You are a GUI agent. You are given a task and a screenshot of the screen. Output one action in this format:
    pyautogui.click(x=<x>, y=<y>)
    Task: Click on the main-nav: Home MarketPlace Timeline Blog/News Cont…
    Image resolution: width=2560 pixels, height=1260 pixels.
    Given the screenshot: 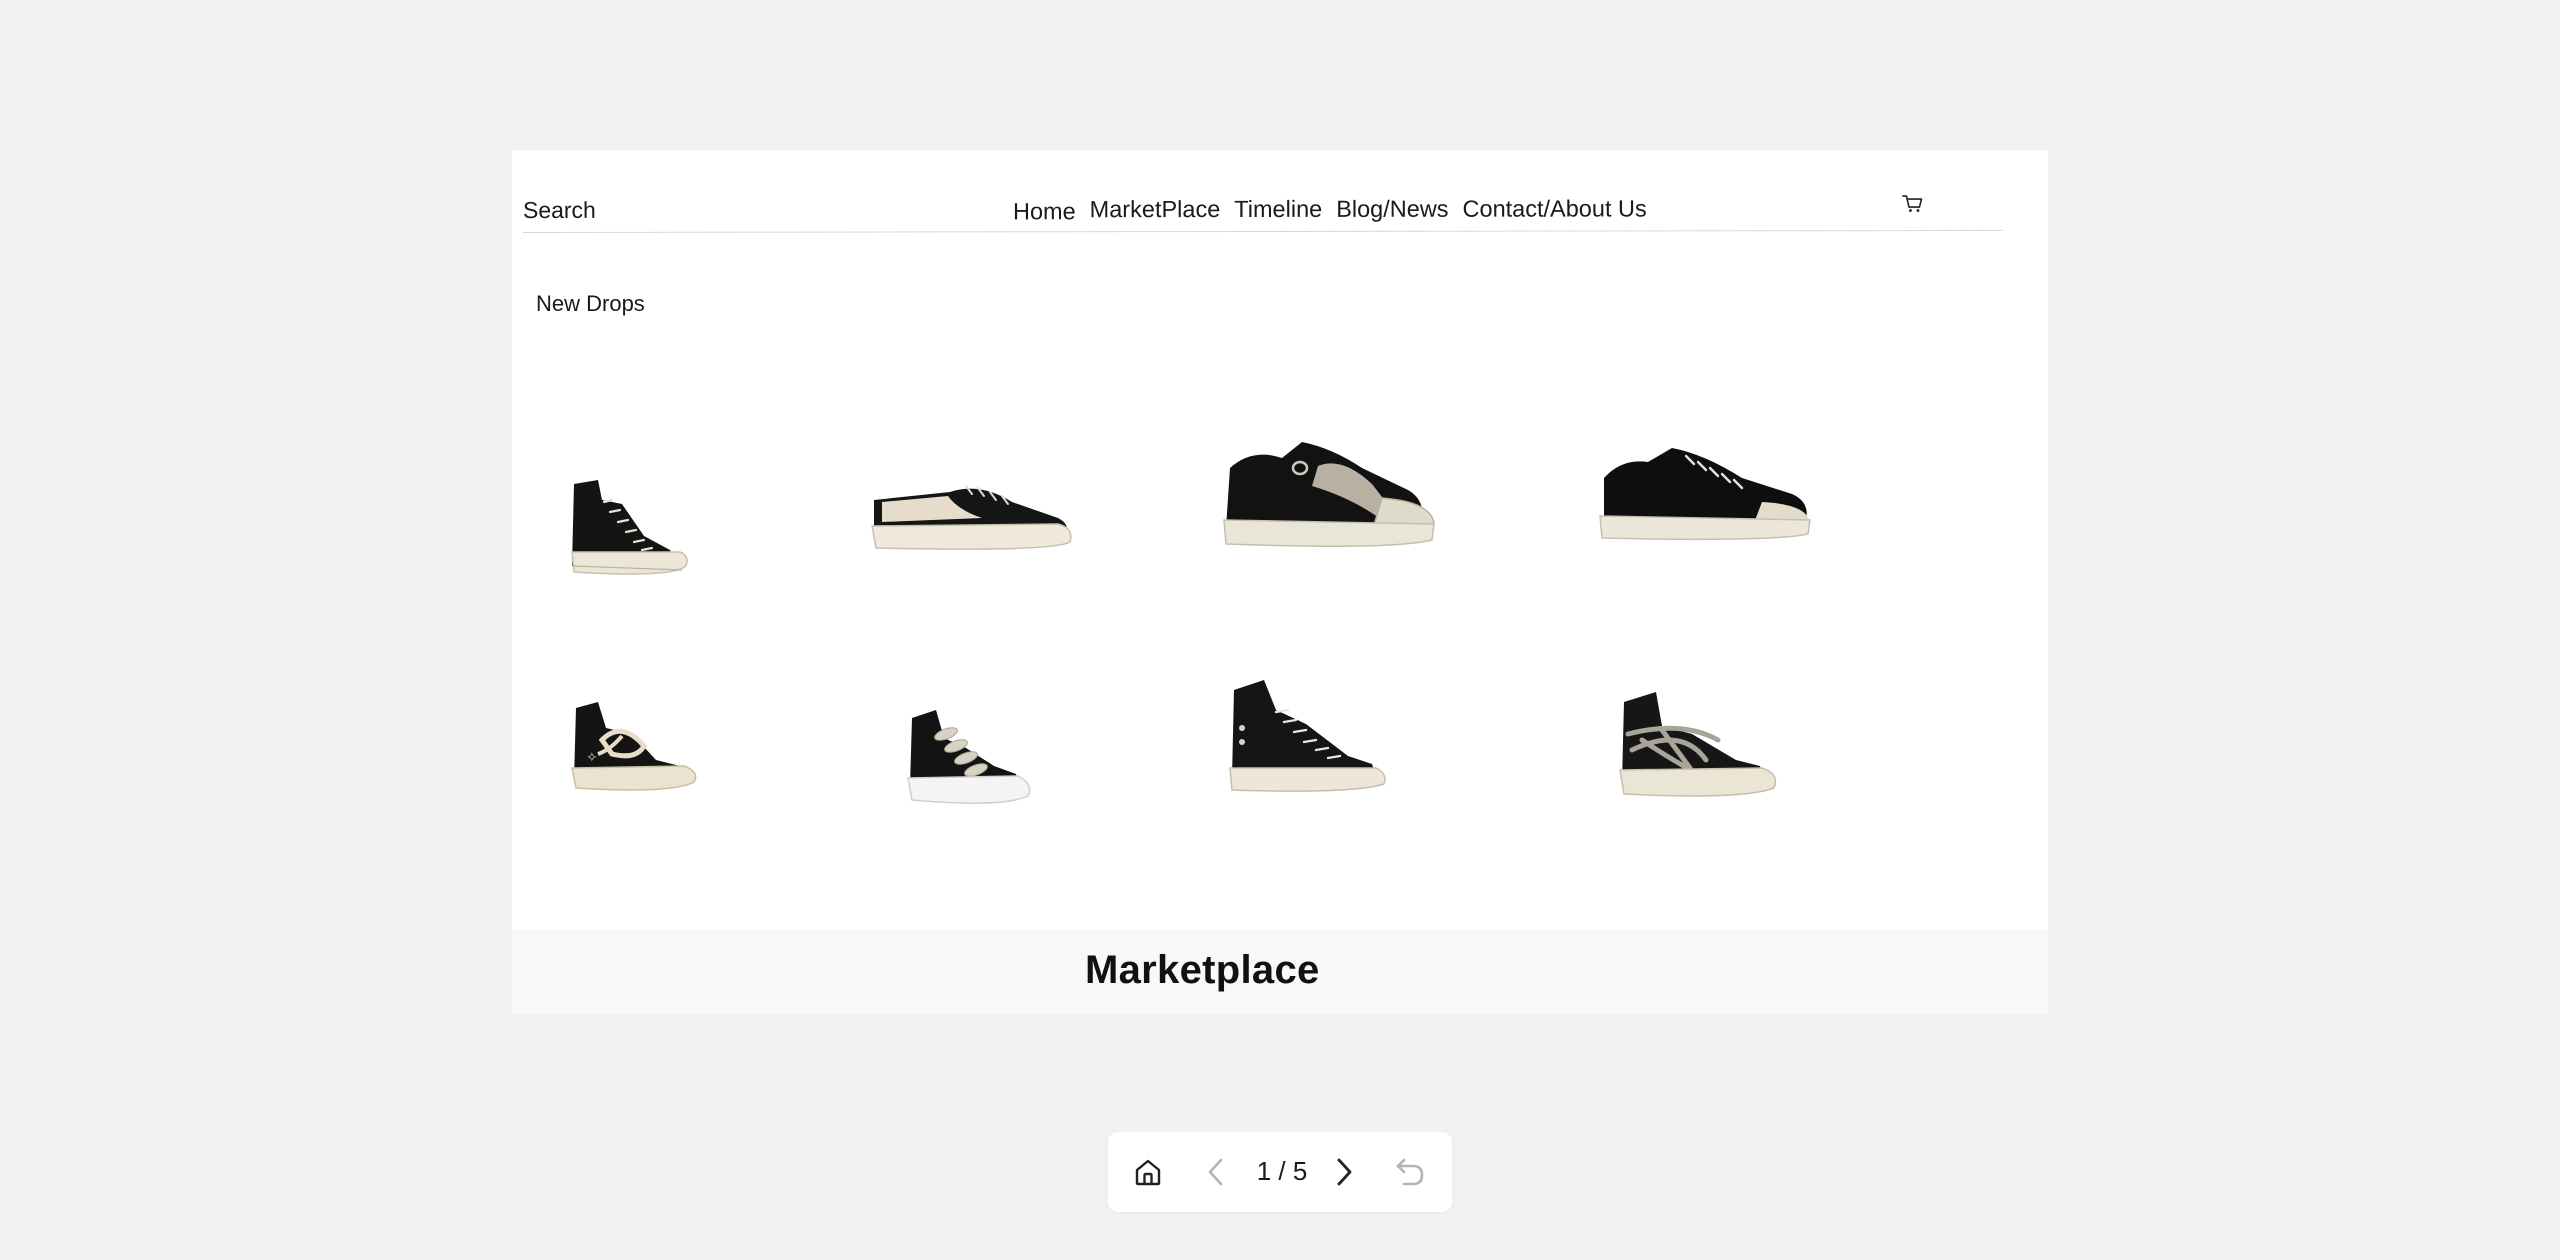 What is the action you would take?
    pyautogui.click(x=1337, y=210)
    